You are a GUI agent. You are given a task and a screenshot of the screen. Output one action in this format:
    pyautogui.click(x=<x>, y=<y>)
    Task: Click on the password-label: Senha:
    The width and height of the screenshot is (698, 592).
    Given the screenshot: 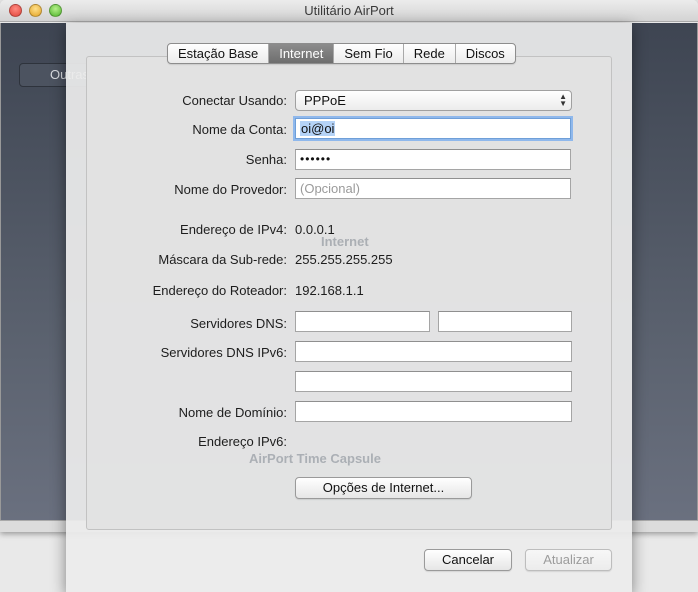 What is the action you would take?
    pyautogui.click(x=266, y=159)
    